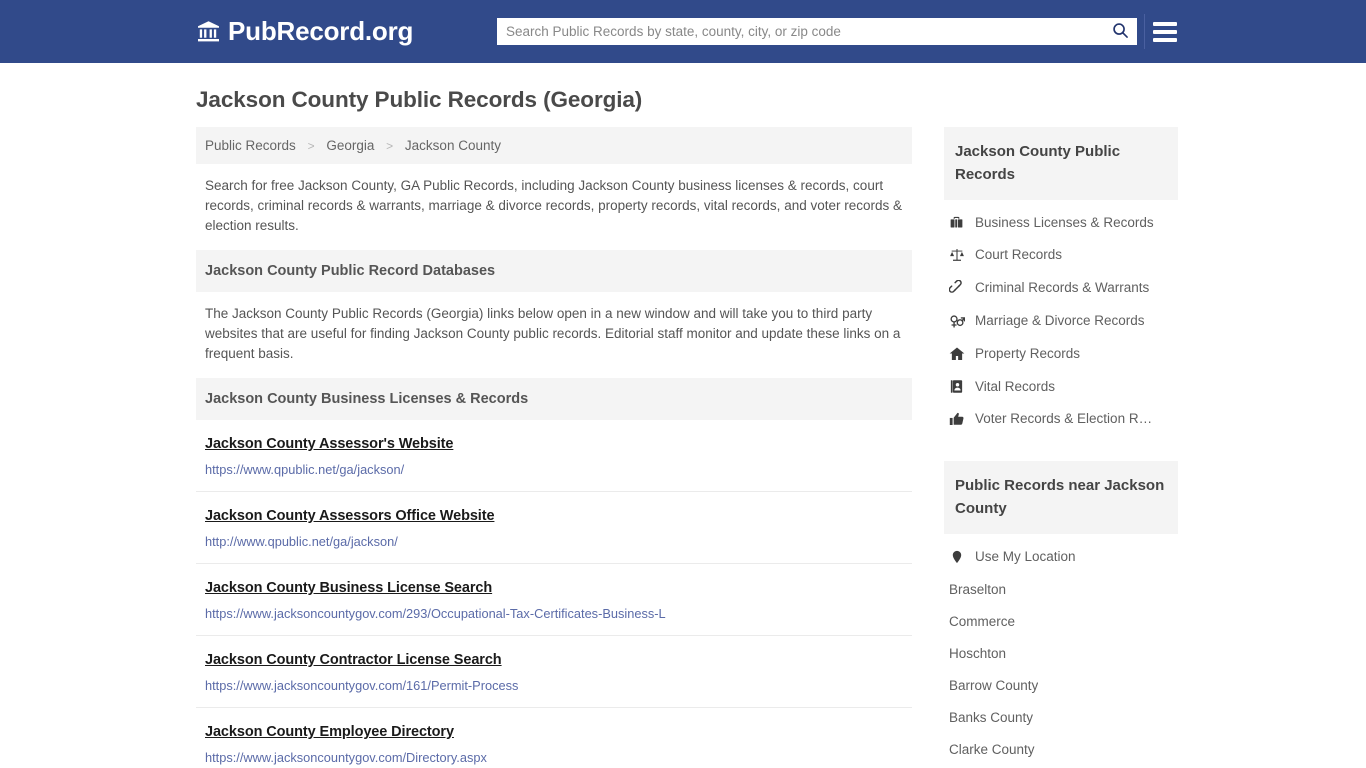  Describe the element at coordinates (453, 145) in the screenshot. I see `breadcrumb-item-jackson-county: Jackson County` at that location.